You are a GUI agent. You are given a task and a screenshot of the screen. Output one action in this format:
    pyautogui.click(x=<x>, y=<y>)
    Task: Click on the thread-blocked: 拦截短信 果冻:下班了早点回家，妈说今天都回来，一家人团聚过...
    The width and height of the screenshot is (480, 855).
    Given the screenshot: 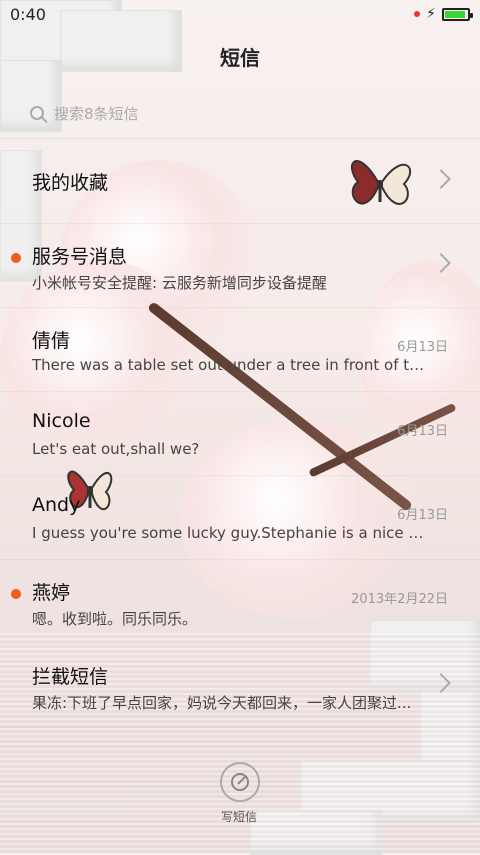 What is the action you would take?
    pyautogui.click(x=240, y=686)
    